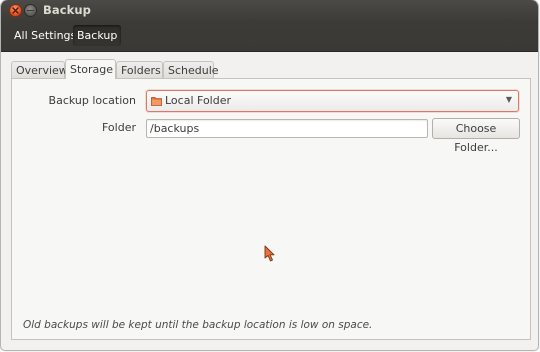 This screenshot has width=540, height=352. What do you see at coordinates (97, 35) in the screenshot?
I see `backup-breadcrumb-button: Backup` at bounding box center [97, 35].